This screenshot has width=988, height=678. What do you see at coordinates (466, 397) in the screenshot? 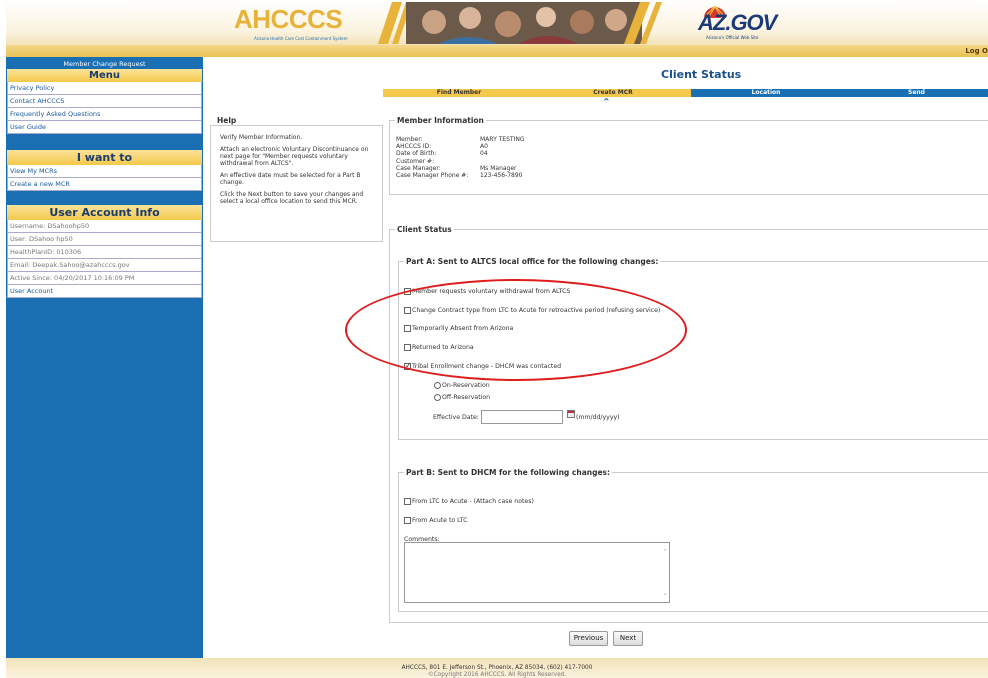
I see `off-reservation-label: Off-Reservation` at bounding box center [466, 397].